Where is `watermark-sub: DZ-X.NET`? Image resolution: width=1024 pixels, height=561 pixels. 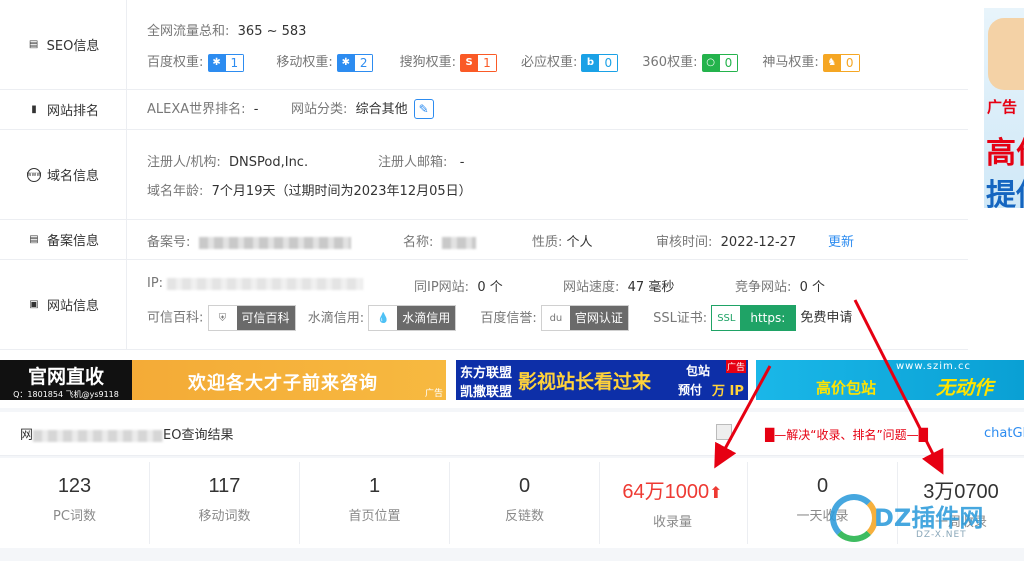
watermark-sub: DZ-X.NET is located at coordinates (941, 535).